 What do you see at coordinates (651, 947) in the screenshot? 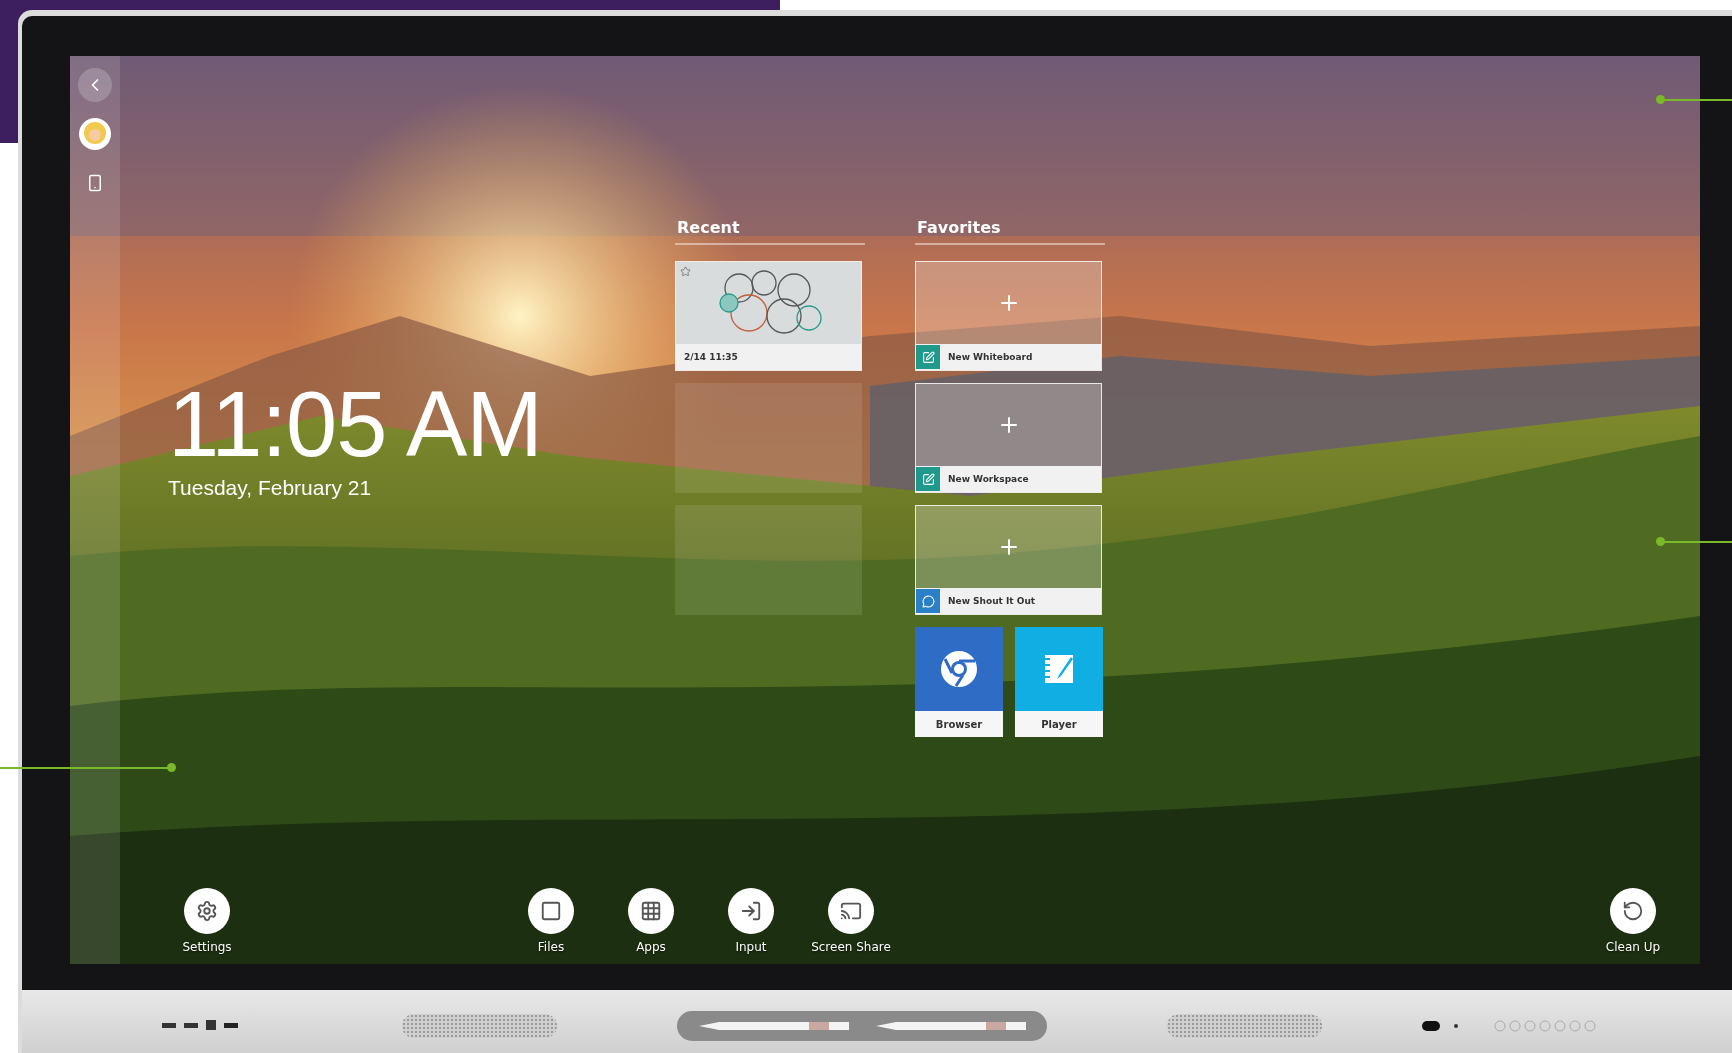
I see `dock-label: Apps` at bounding box center [651, 947].